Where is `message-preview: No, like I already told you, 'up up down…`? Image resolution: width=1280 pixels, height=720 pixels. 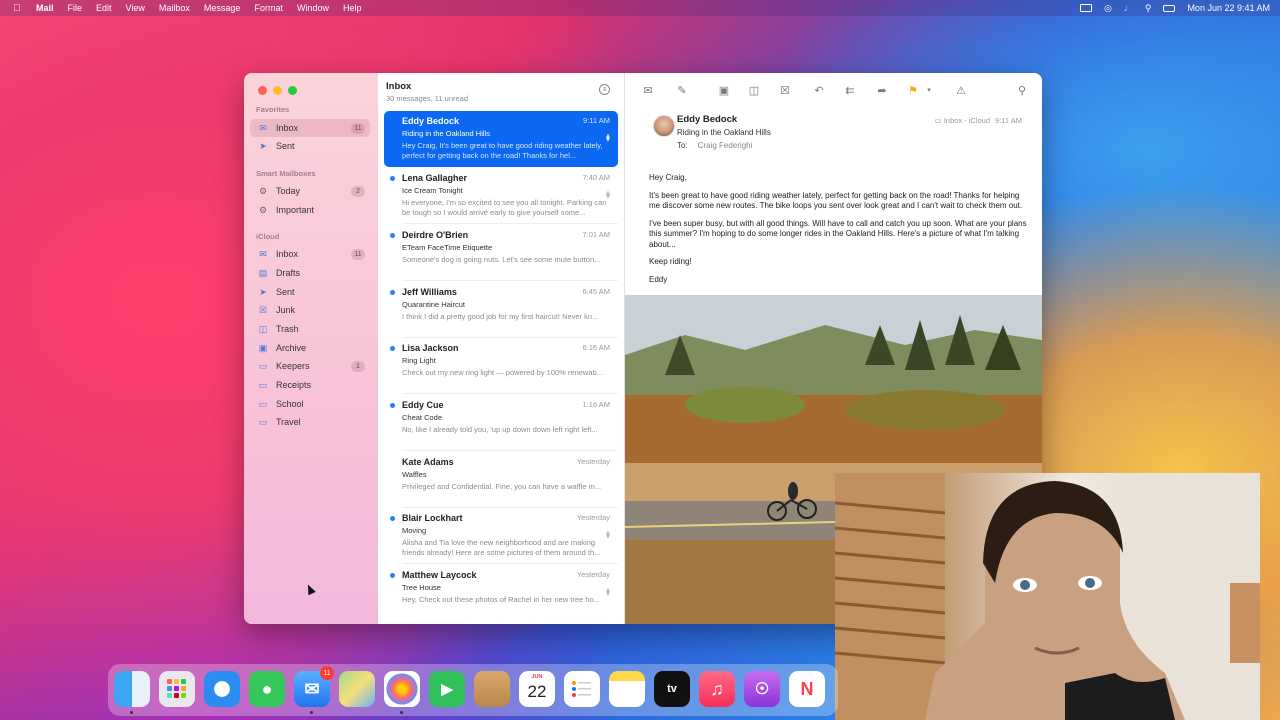
message-preview: No, like I already told you, 'up up down… is located at coordinates (500, 429).